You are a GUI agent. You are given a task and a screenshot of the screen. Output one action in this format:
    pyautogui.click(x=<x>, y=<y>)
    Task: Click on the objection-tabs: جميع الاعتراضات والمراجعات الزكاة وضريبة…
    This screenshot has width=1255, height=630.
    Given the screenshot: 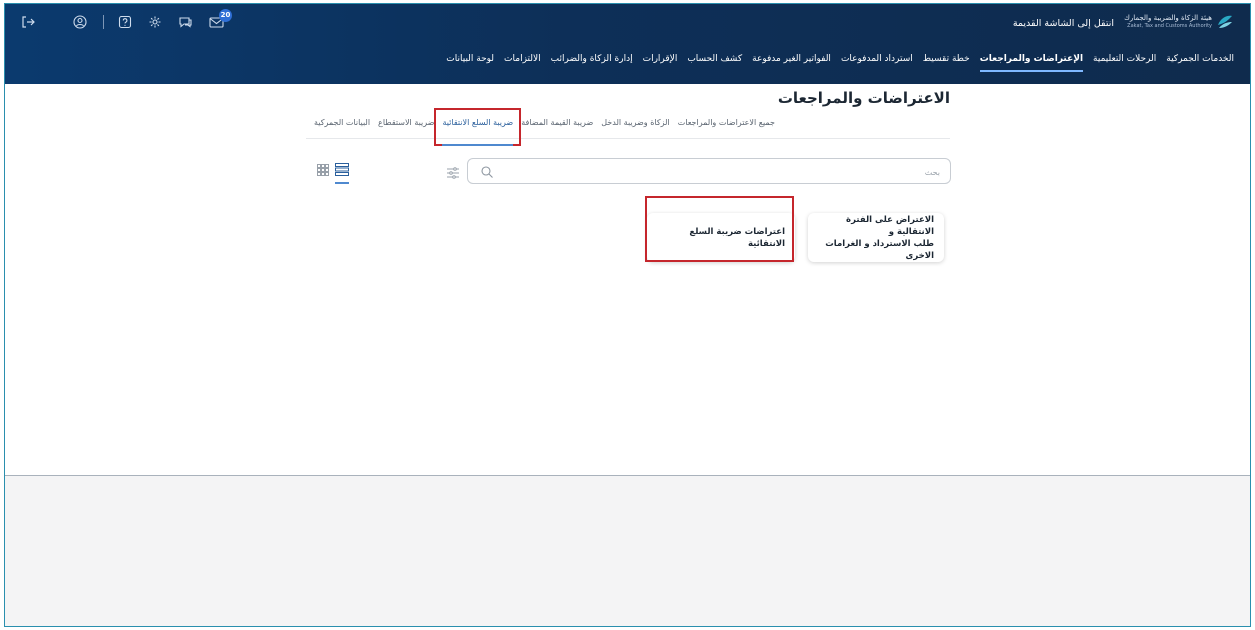 What is the action you would take?
    pyautogui.click(x=628, y=127)
    